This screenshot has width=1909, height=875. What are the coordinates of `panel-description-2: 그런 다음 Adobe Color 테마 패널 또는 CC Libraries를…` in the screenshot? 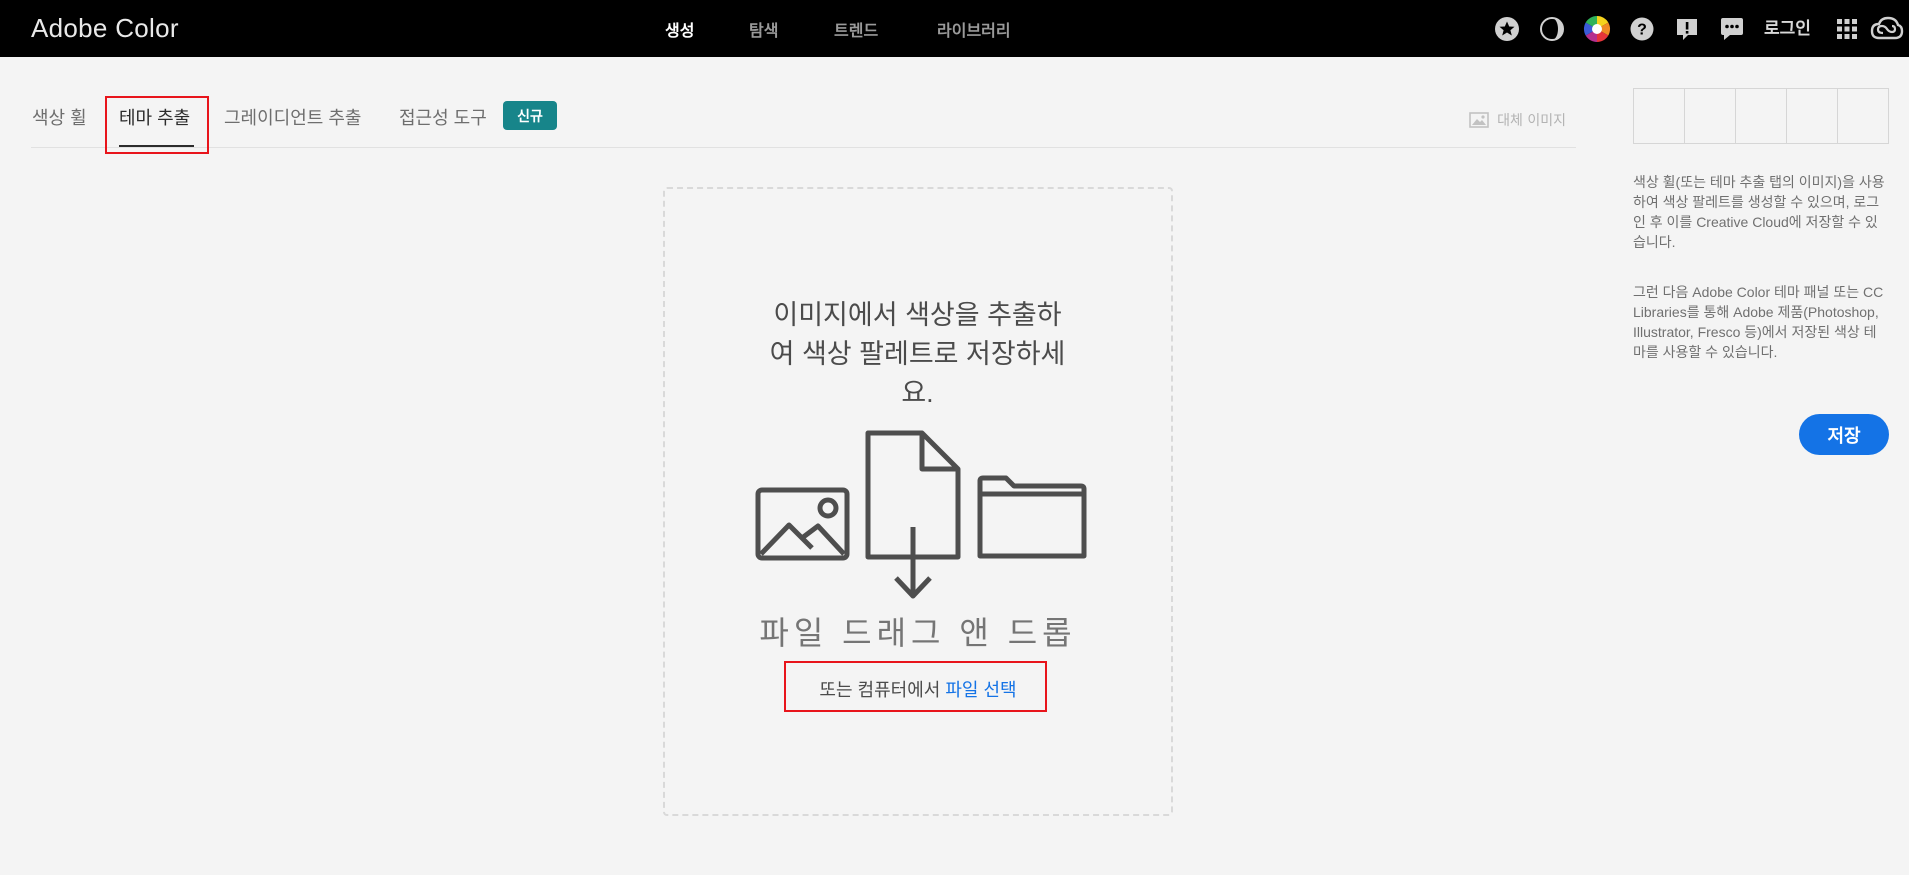 It's located at (1758, 322).